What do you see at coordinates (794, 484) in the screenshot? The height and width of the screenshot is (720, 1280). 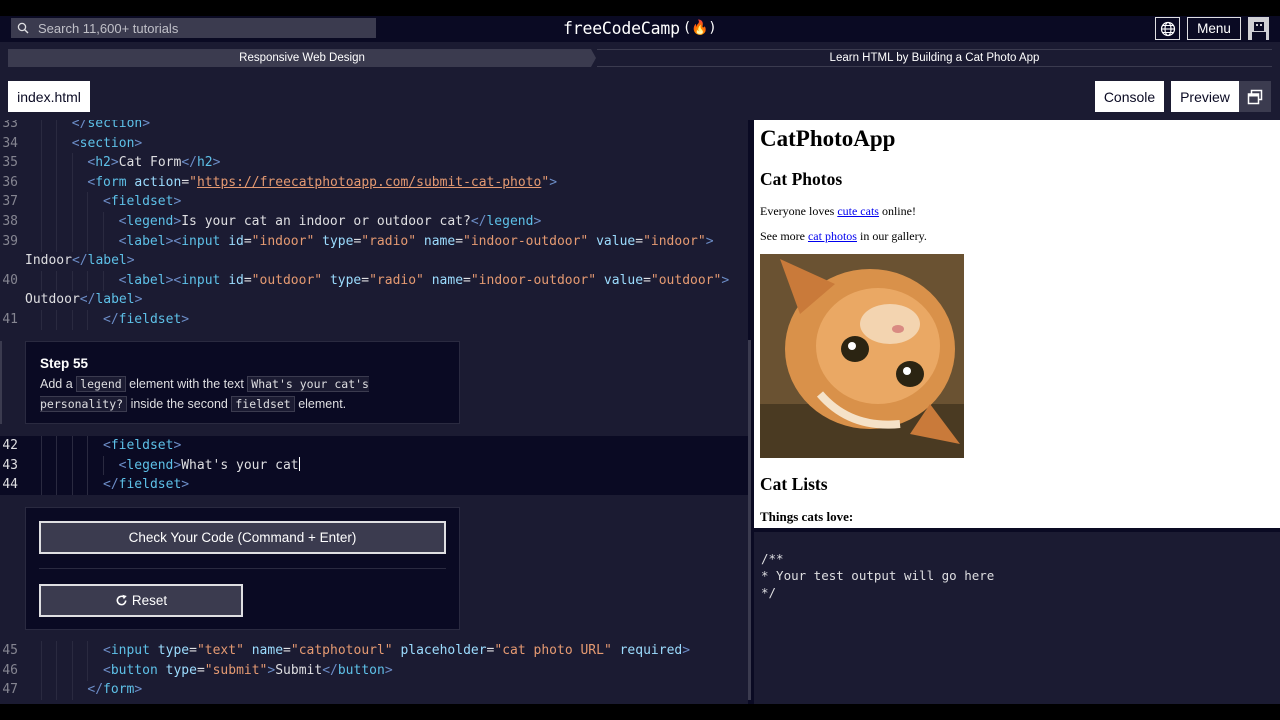 I see `preview-heading-cat-lists: Cat Lists` at bounding box center [794, 484].